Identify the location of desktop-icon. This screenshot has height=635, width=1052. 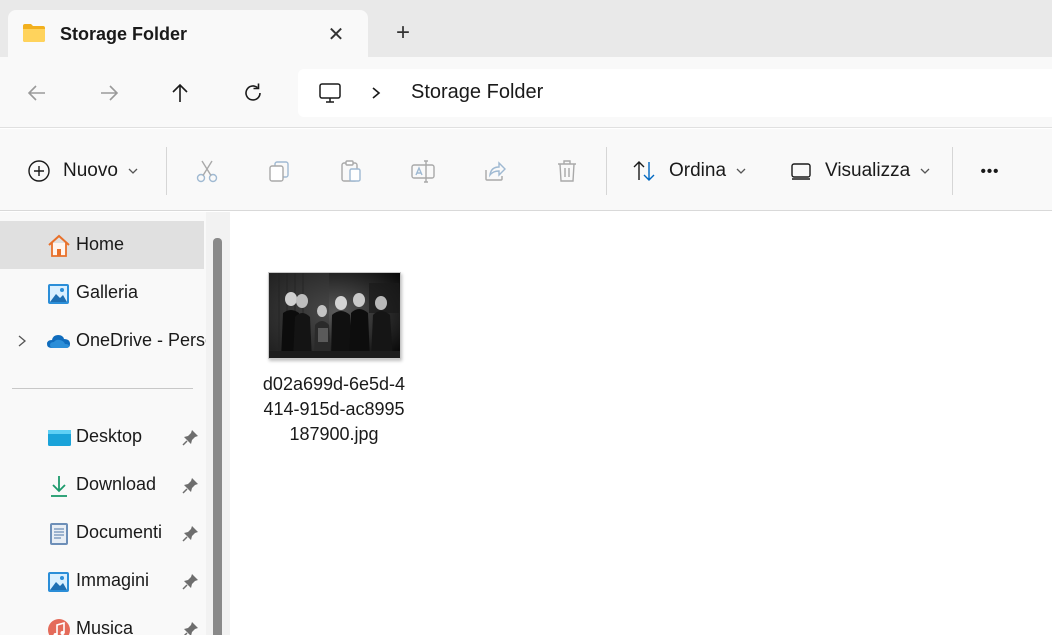
(59, 438).